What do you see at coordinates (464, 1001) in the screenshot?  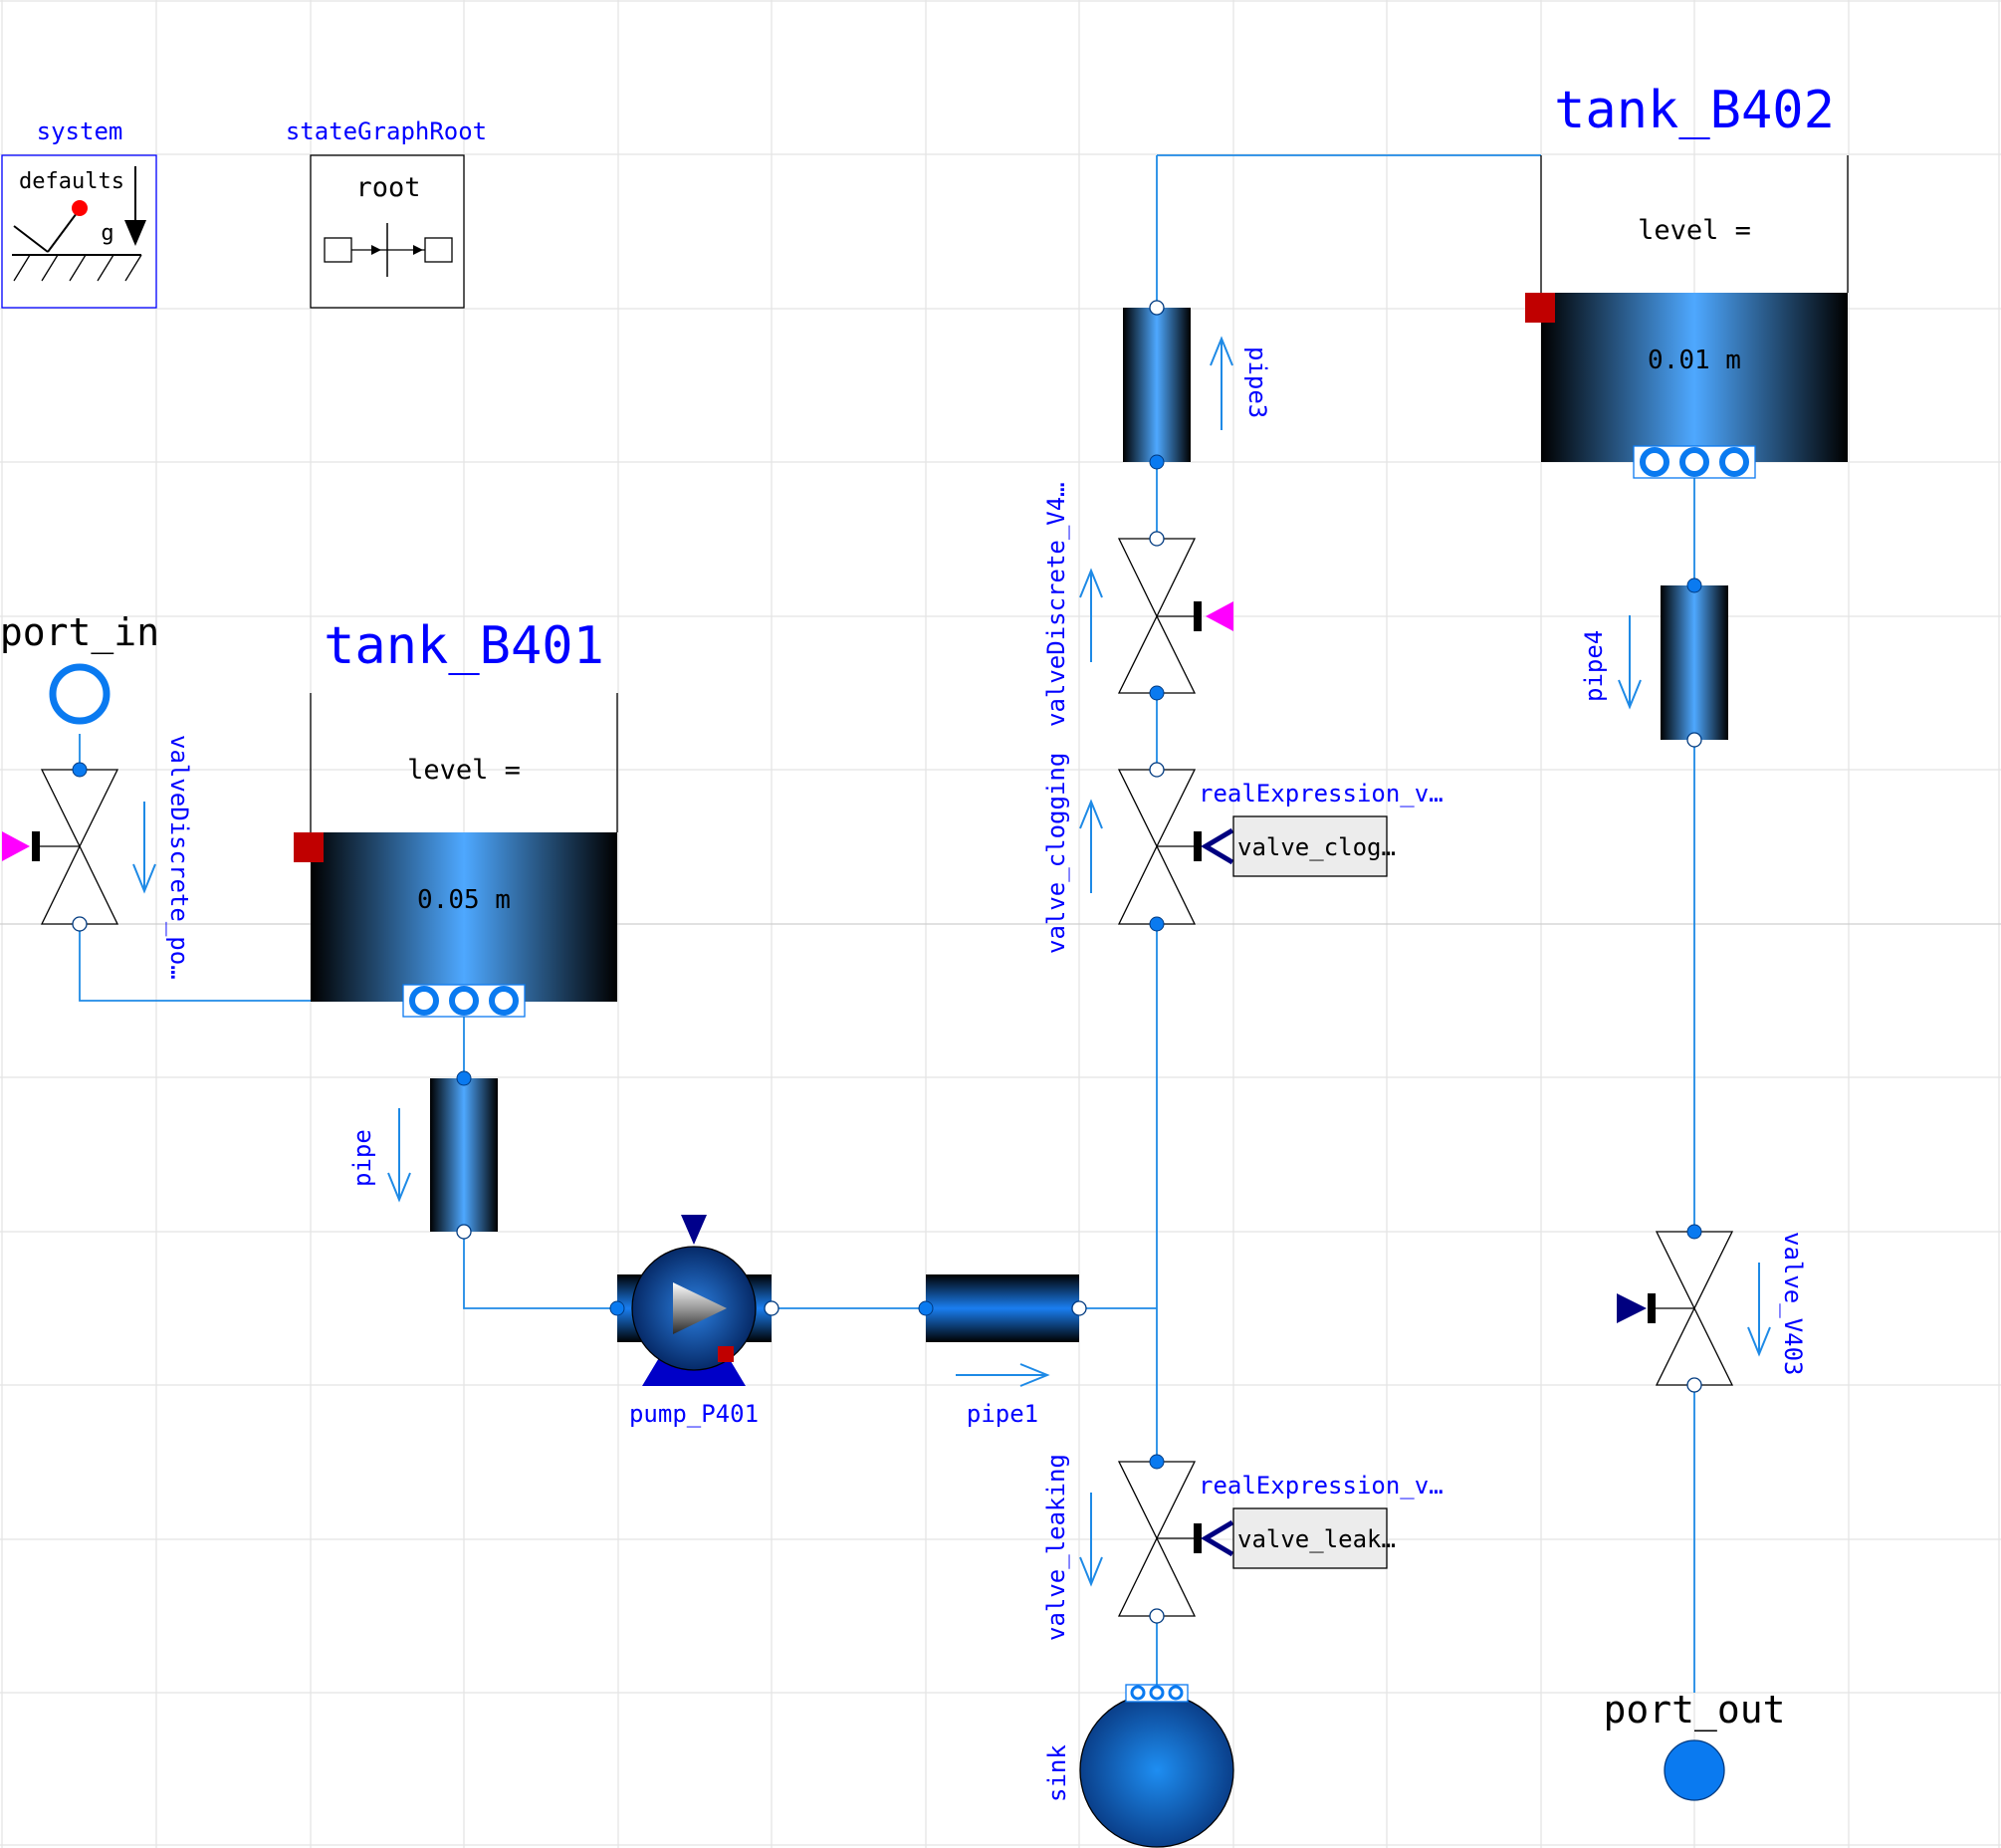 I see `tank-b401-ports` at bounding box center [464, 1001].